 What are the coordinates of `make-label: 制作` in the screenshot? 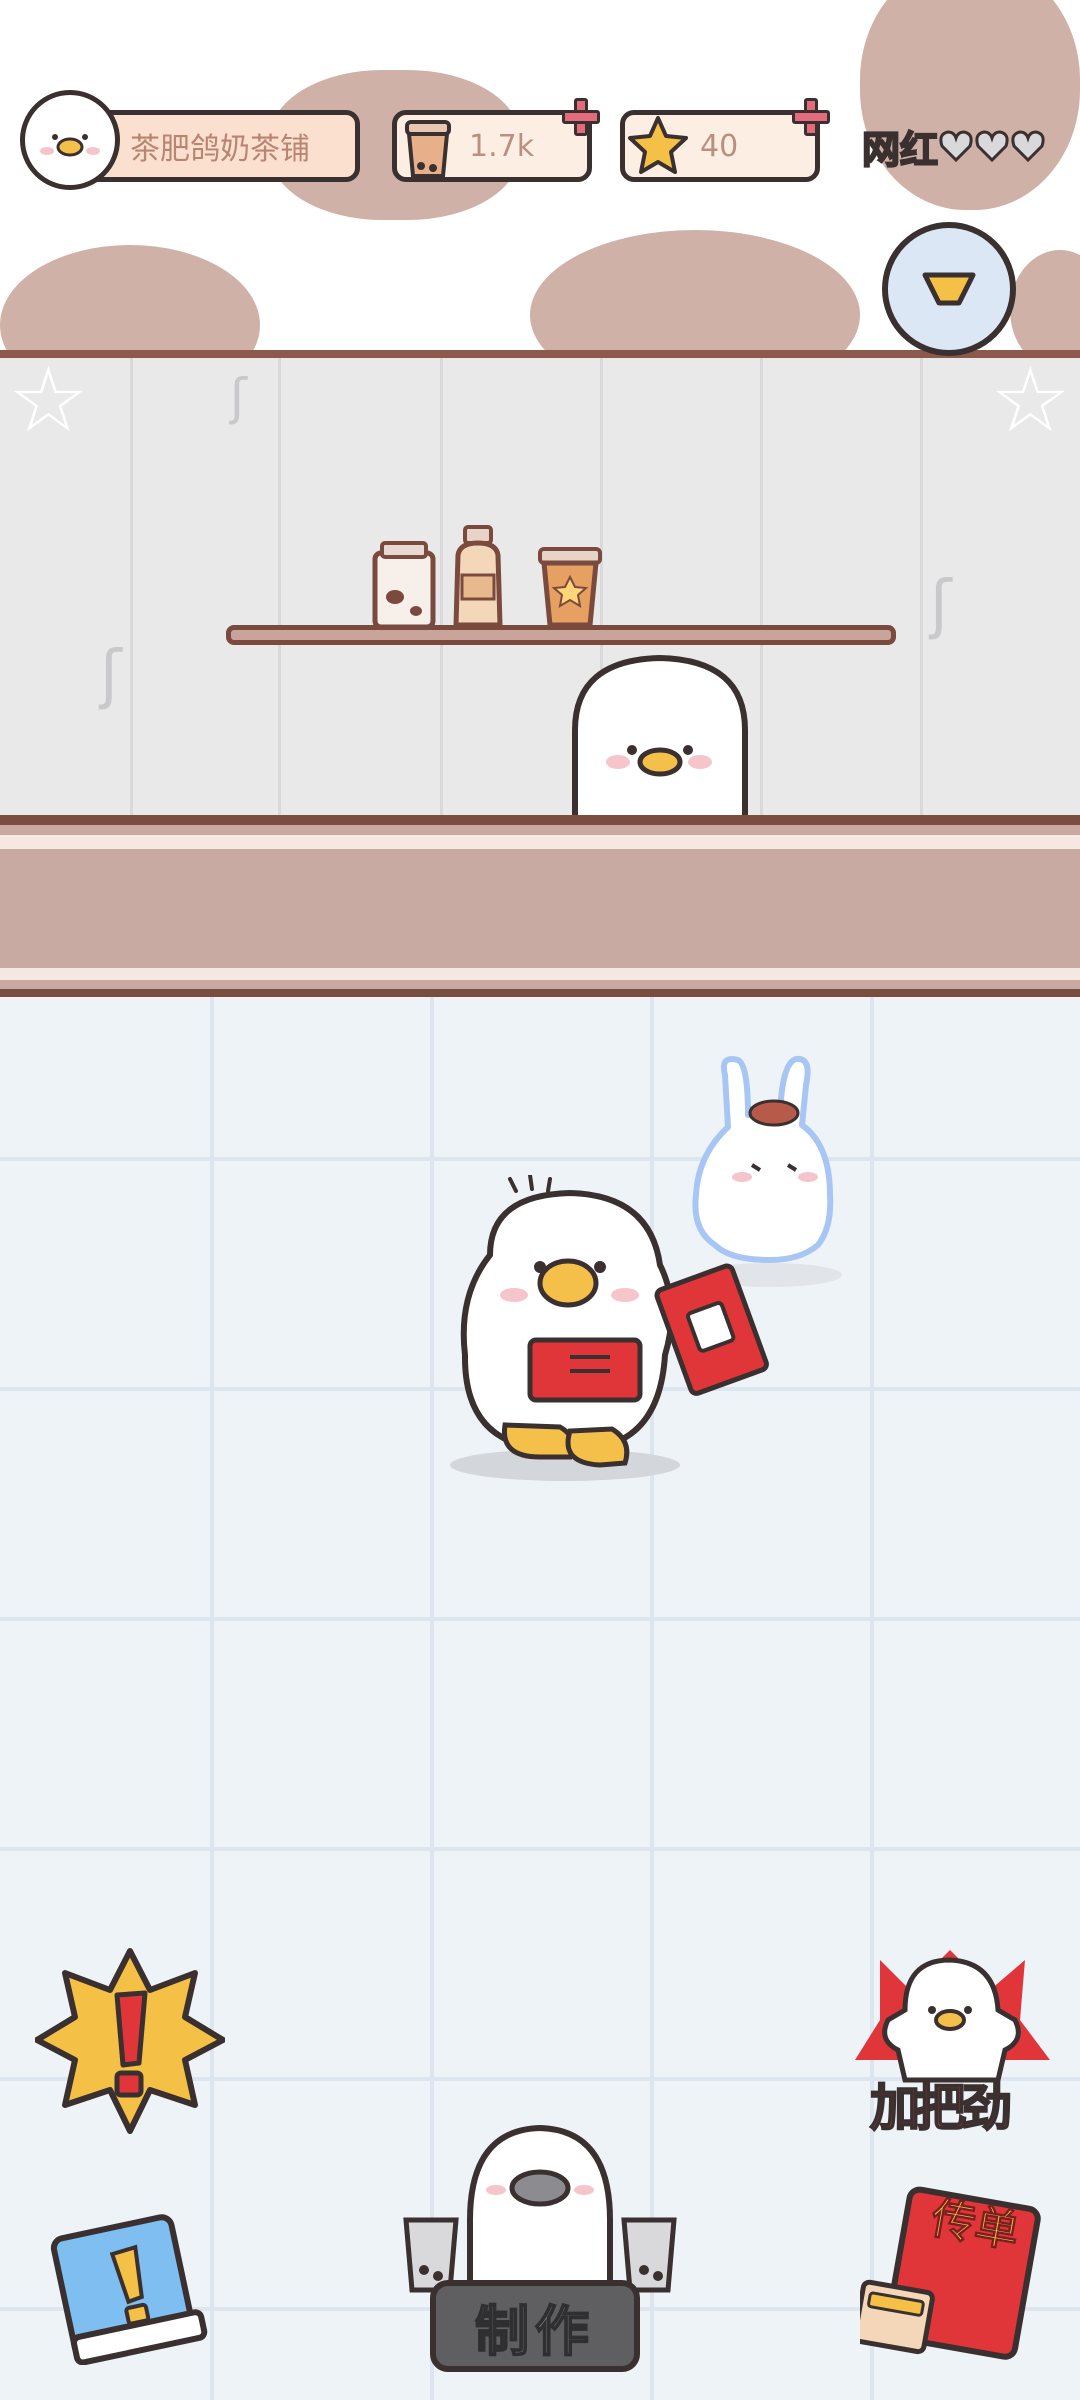 It's located at (534, 2331).